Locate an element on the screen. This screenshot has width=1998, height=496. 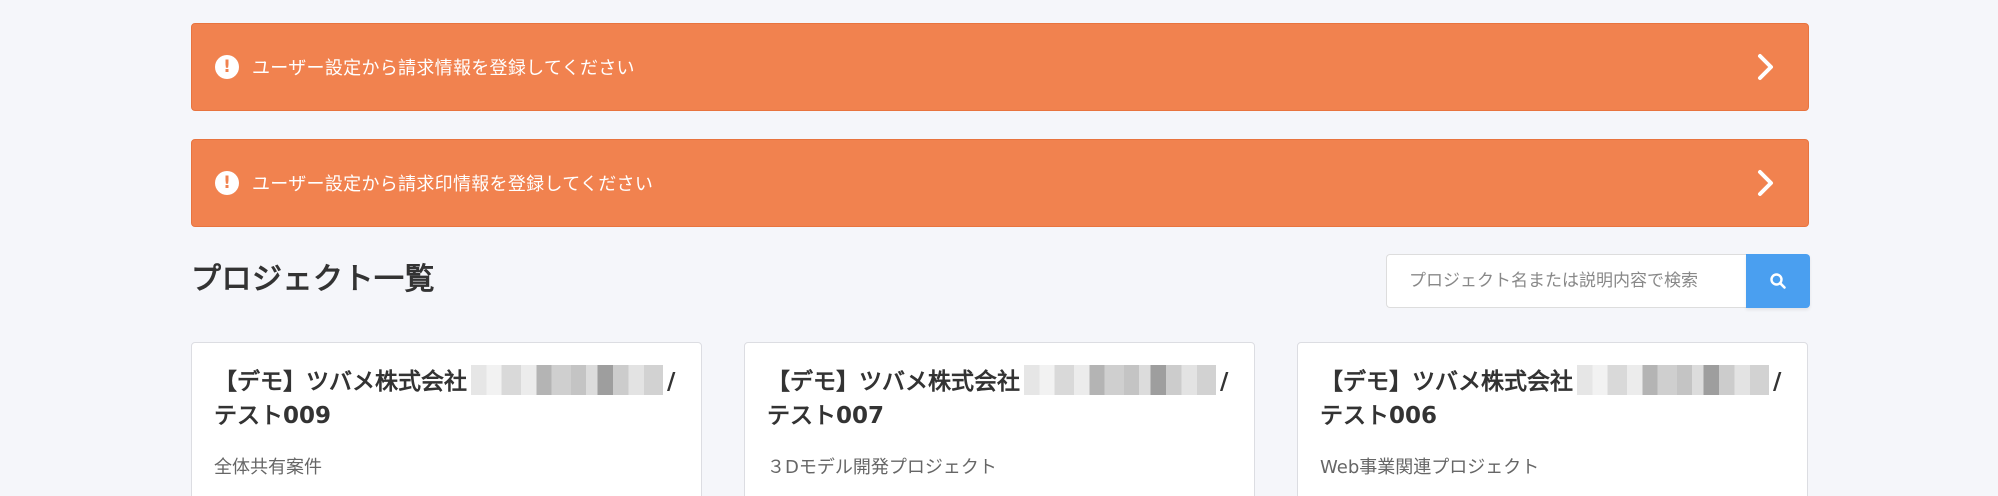
project-search is located at coordinates (1598, 281).